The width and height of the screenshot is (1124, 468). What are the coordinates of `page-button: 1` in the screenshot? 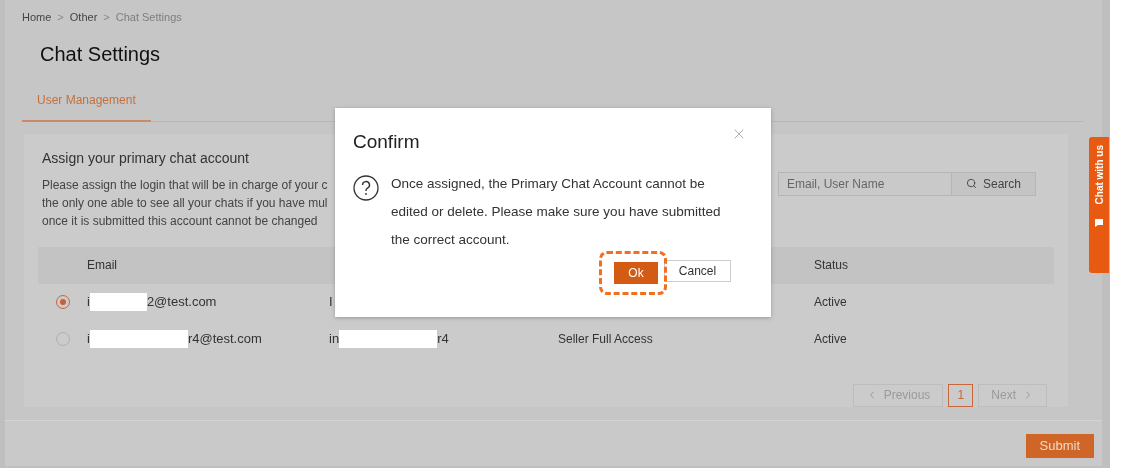 It's located at (961, 395).